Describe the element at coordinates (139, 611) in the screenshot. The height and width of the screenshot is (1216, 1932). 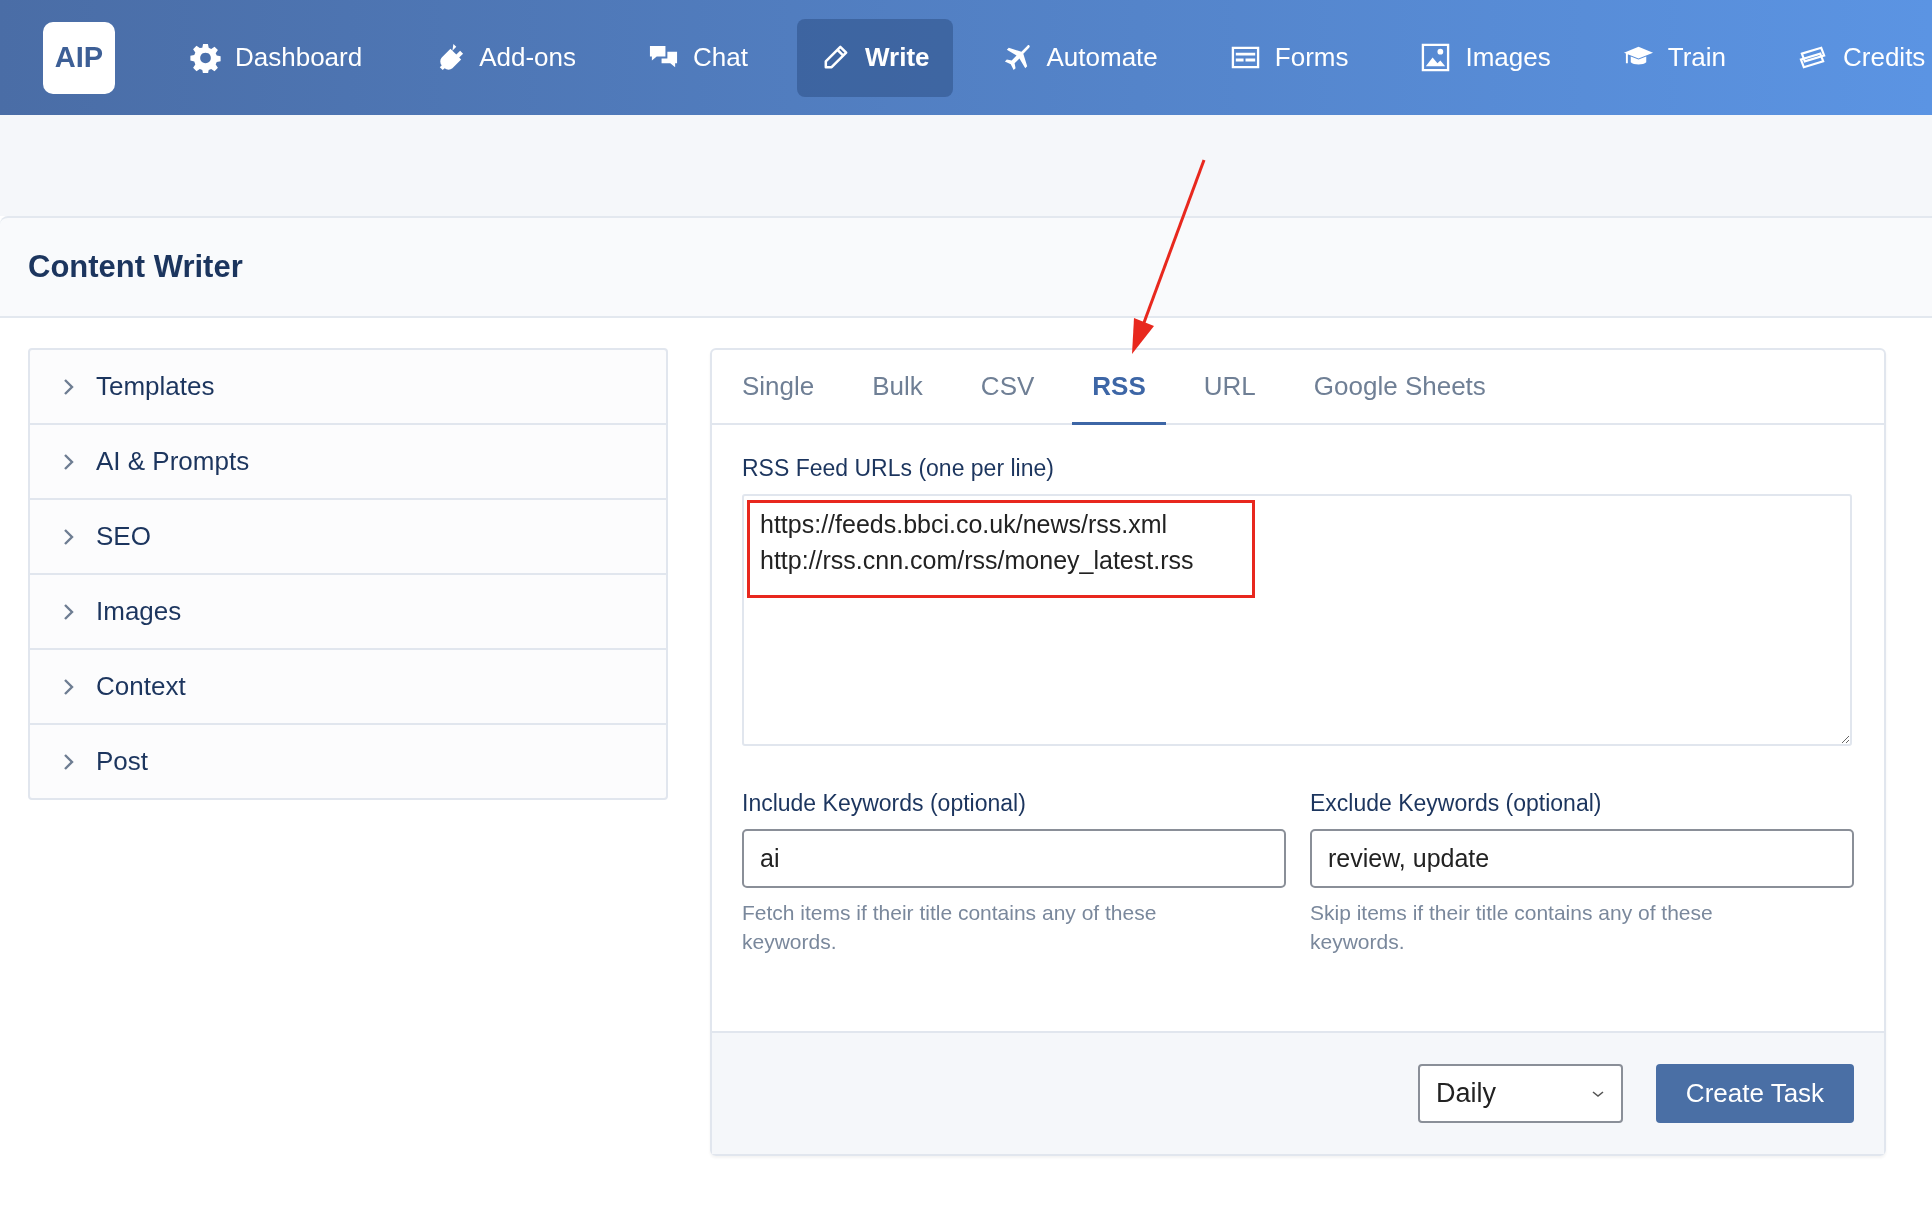
I see `accordion-label: Images` at that location.